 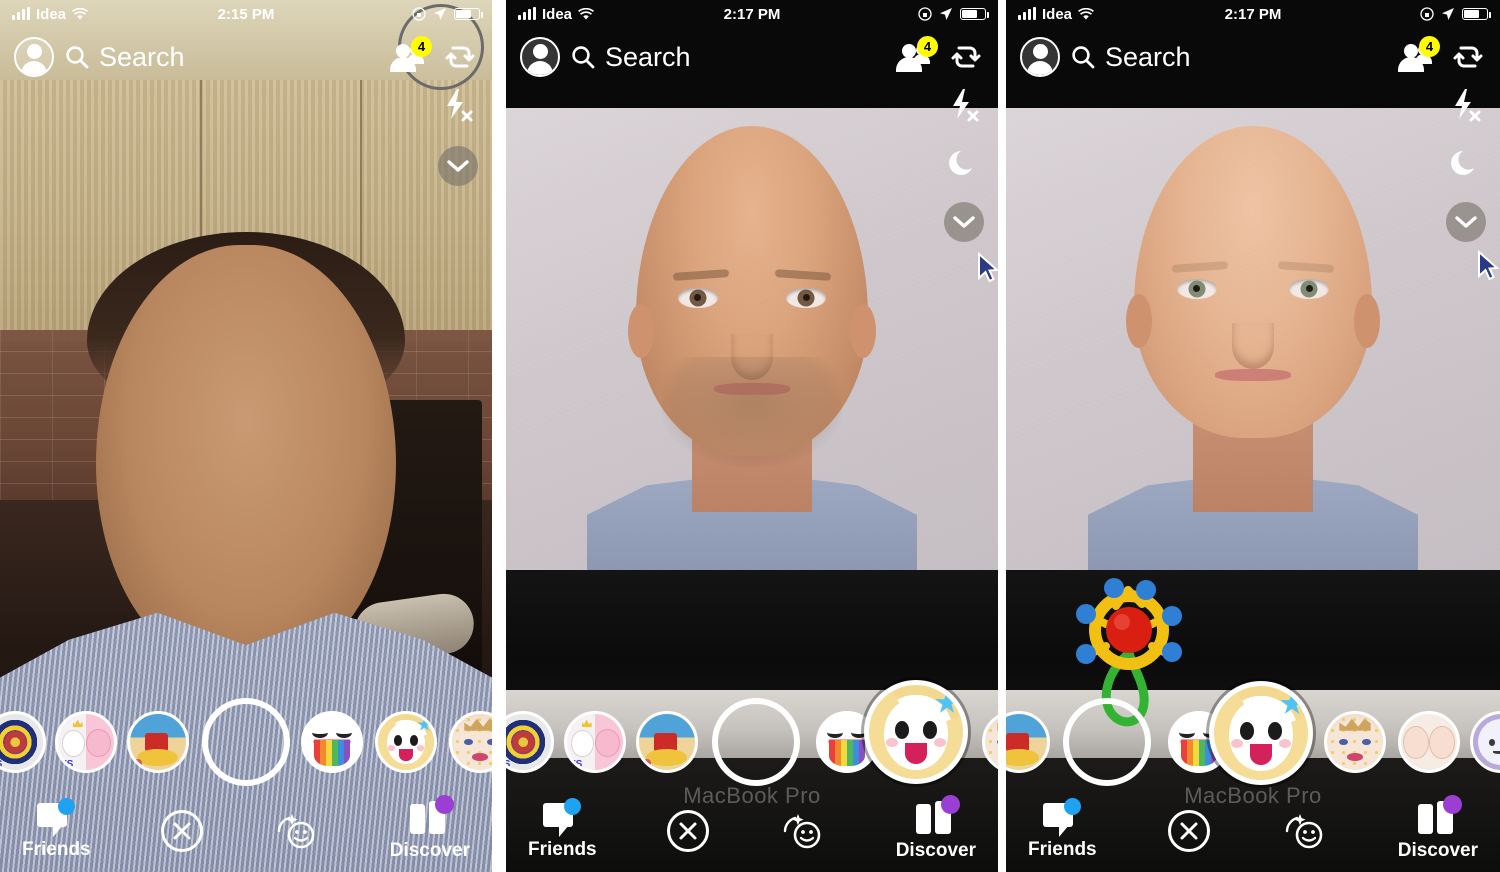 I want to click on lens-item-rainbow-tongue, so click(x=332, y=742).